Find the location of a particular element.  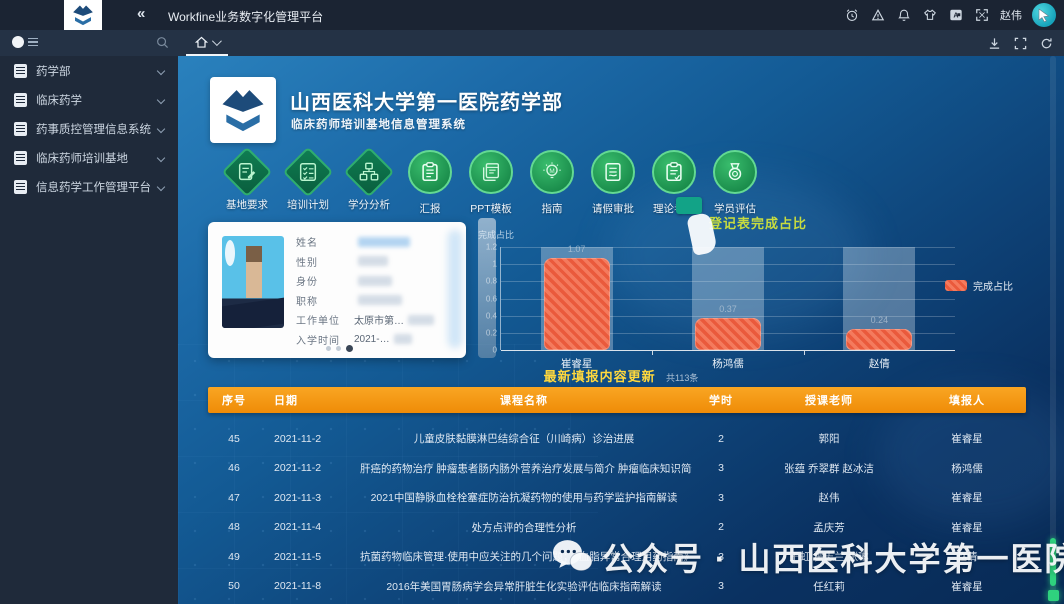

table-cell: 47 is located at coordinates (234, 497).